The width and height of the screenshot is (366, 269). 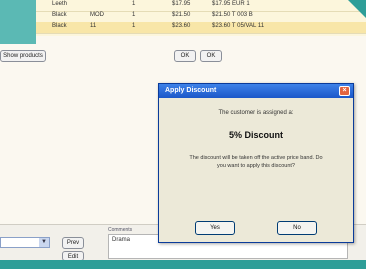 I want to click on row-price: $23.60, so click(x=181, y=26).